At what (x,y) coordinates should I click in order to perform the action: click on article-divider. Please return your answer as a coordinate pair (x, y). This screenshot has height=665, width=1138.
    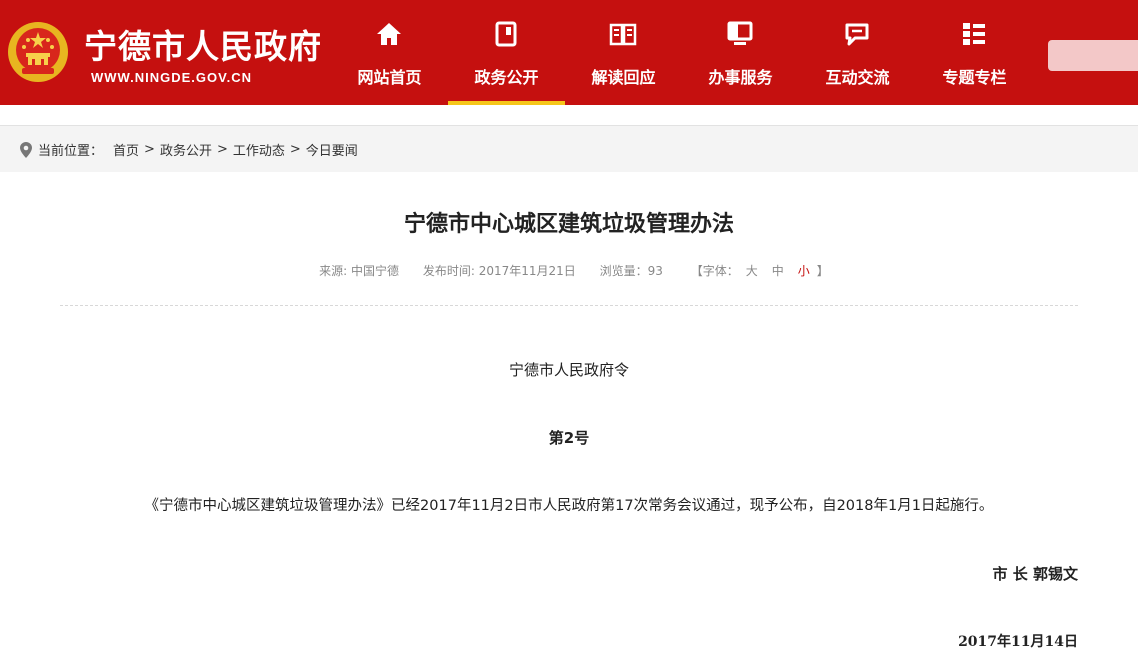
    Looking at the image, I should click on (569, 305).